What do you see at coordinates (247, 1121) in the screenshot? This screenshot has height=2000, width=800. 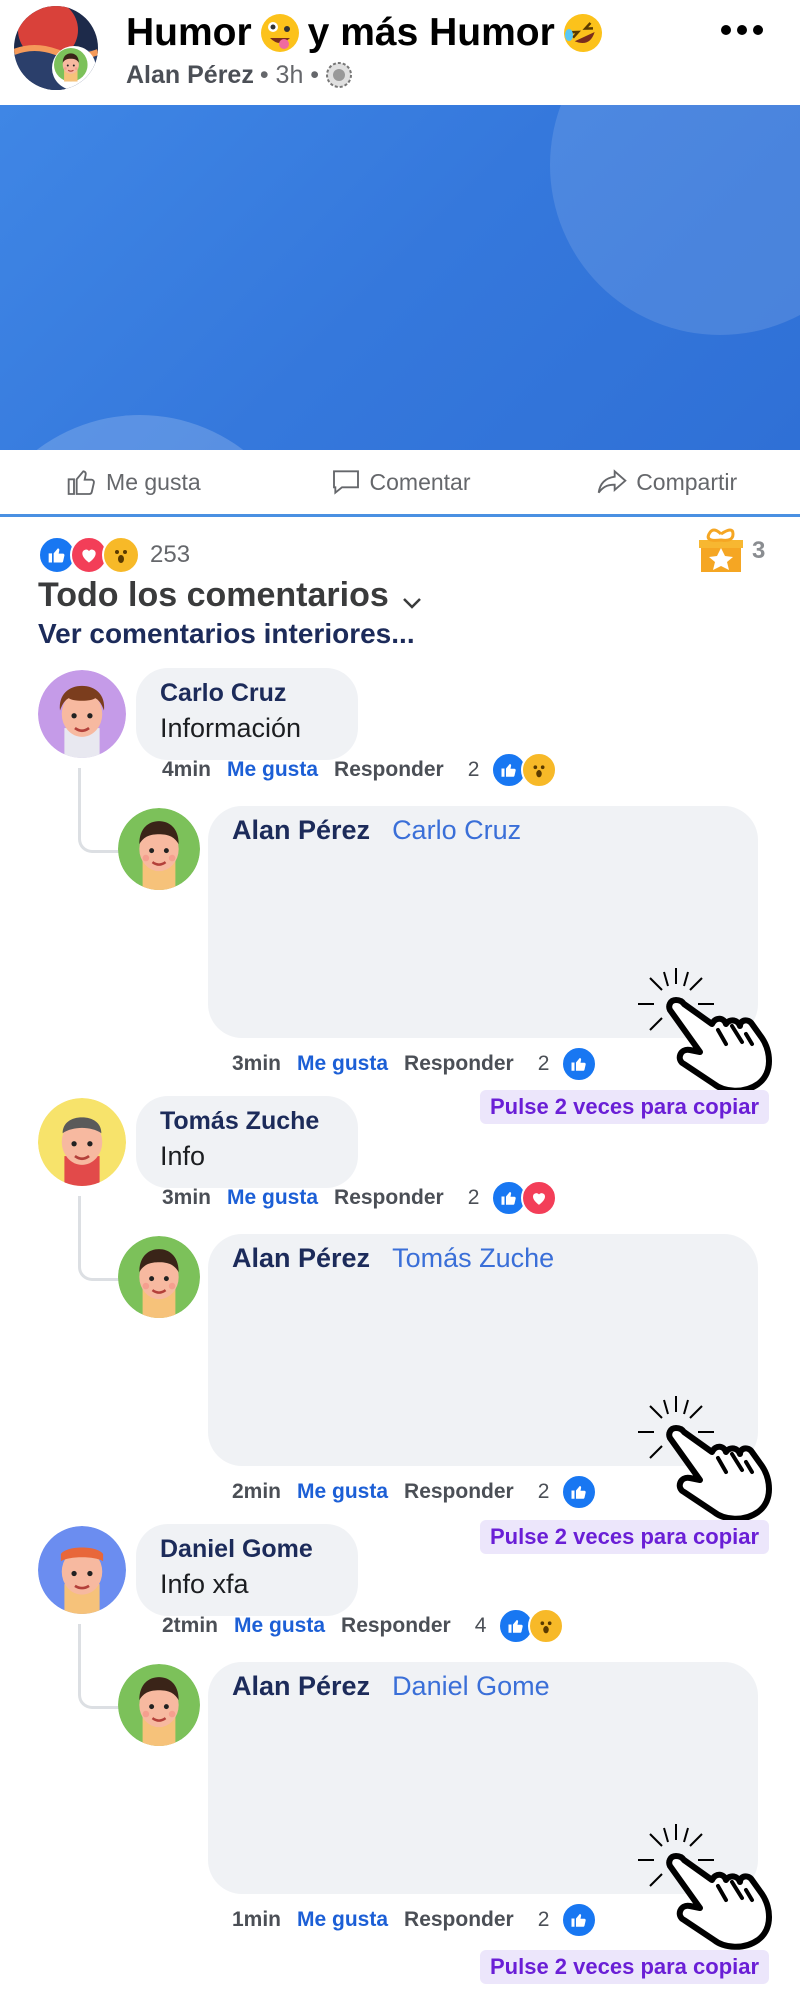 I see `comment-author: Tomás Zuche` at bounding box center [247, 1121].